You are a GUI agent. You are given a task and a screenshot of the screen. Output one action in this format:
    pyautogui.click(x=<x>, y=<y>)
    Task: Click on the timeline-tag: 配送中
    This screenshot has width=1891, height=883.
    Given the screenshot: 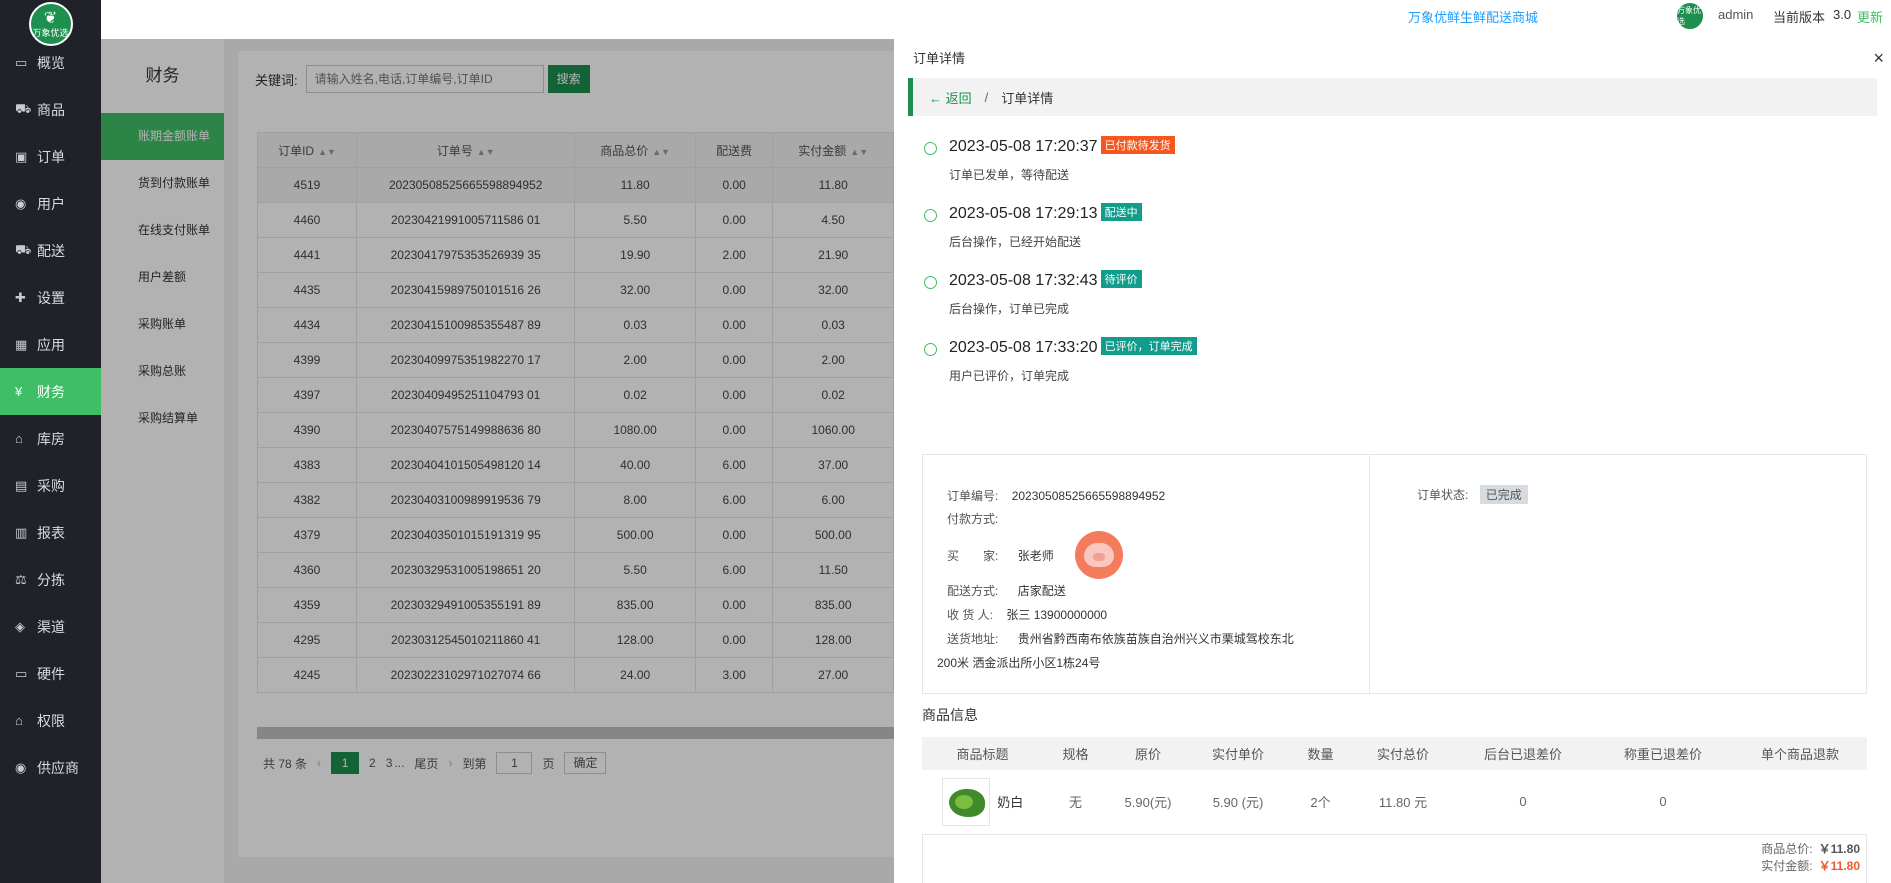 What is the action you would take?
    pyautogui.click(x=1121, y=212)
    